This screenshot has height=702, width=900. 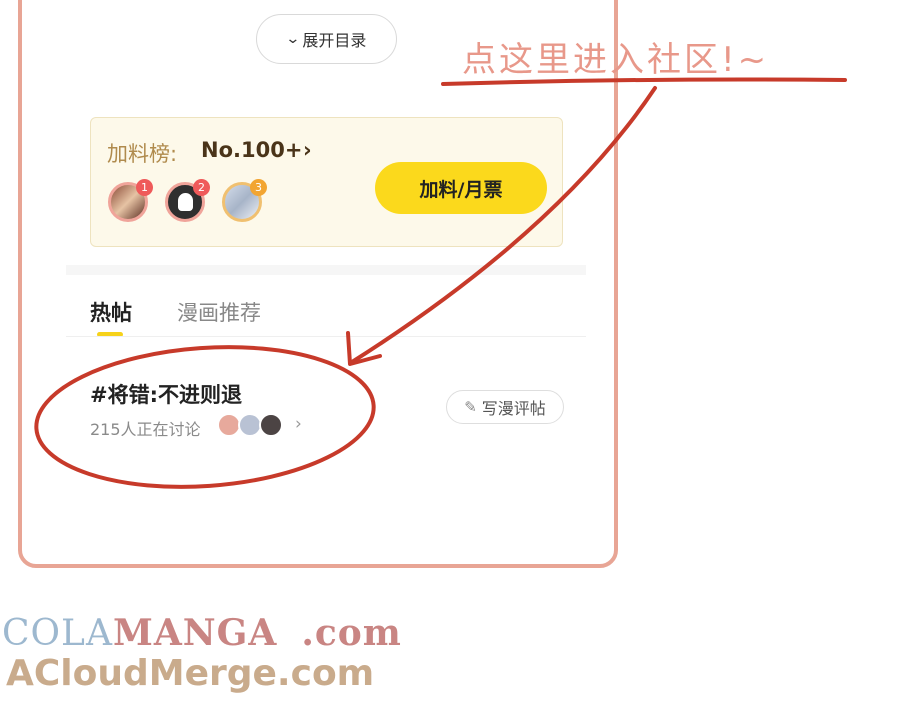 I want to click on watermark-part: MANGA, so click(x=195, y=633).